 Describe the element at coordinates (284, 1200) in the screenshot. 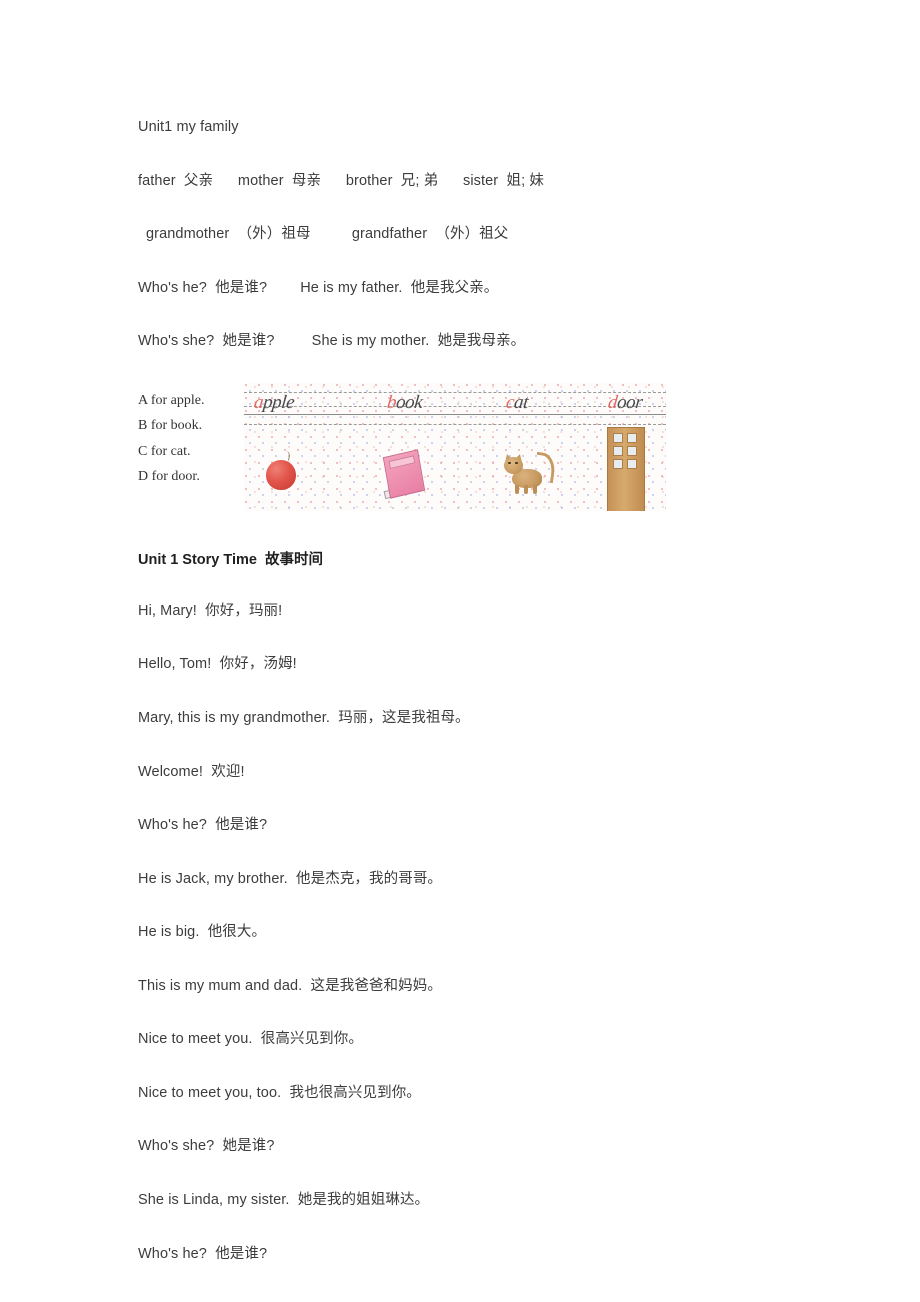

I see `story-line-12: She is Linda, my sister. 她是我的姐姐琳达。` at that location.